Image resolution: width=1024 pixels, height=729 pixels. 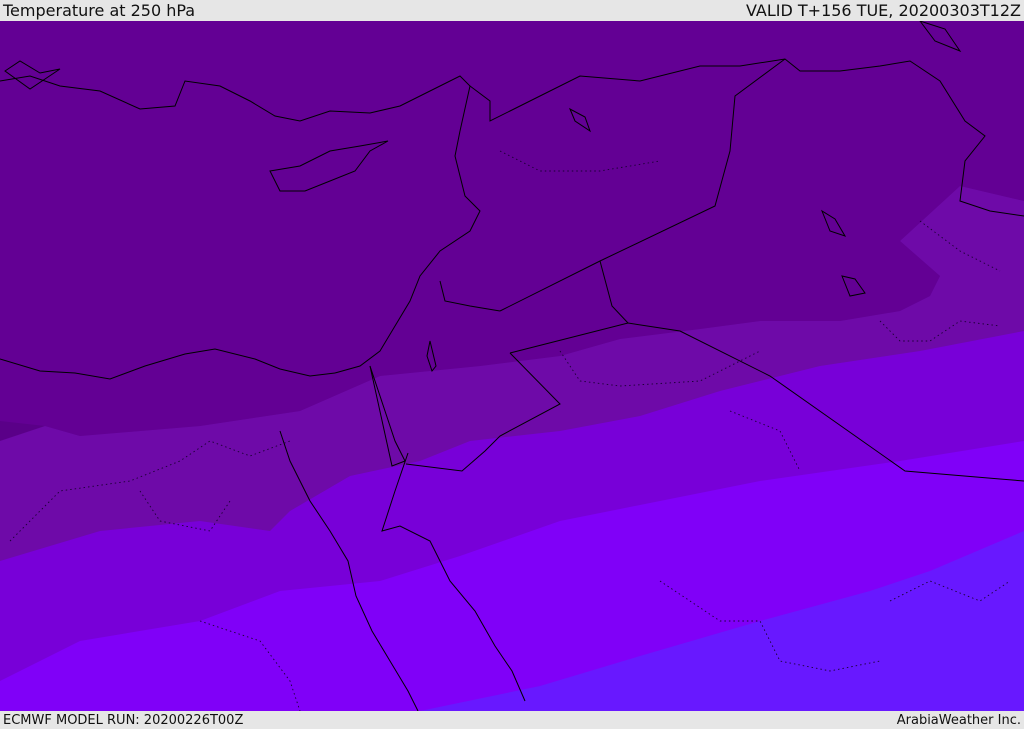 What do you see at coordinates (883, 10) in the screenshot?
I see `valid-time-label: VALID T+156 TUE, 20200303T12Z` at bounding box center [883, 10].